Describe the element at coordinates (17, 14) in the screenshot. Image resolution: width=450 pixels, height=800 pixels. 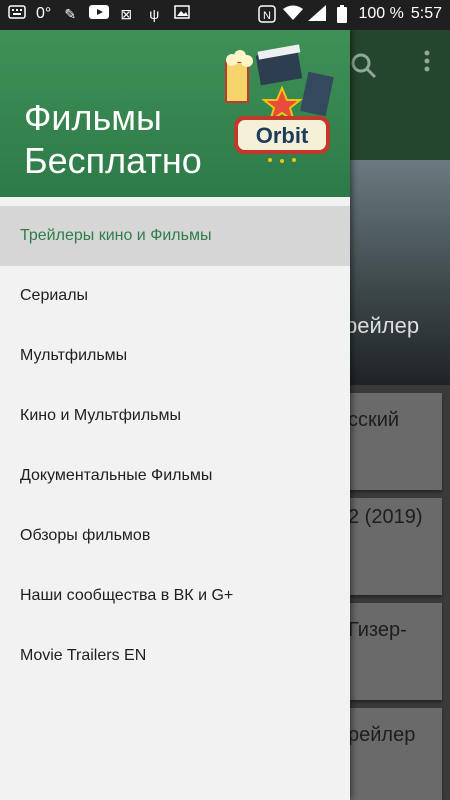
I see `keyboard-icon` at that location.